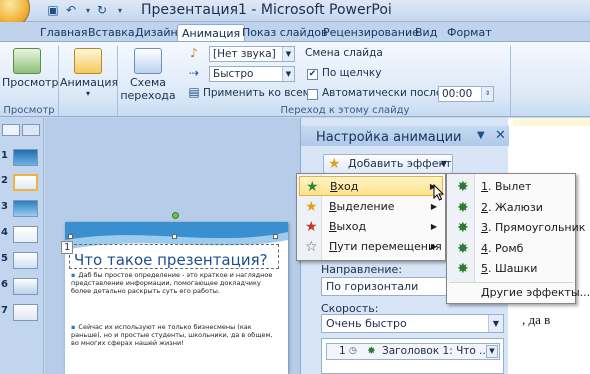 The width and height of the screenshot is (590, 374). Describe the element at coordinates (4, 206) in the screenshot. I see `thumb-number: 3` at that location.